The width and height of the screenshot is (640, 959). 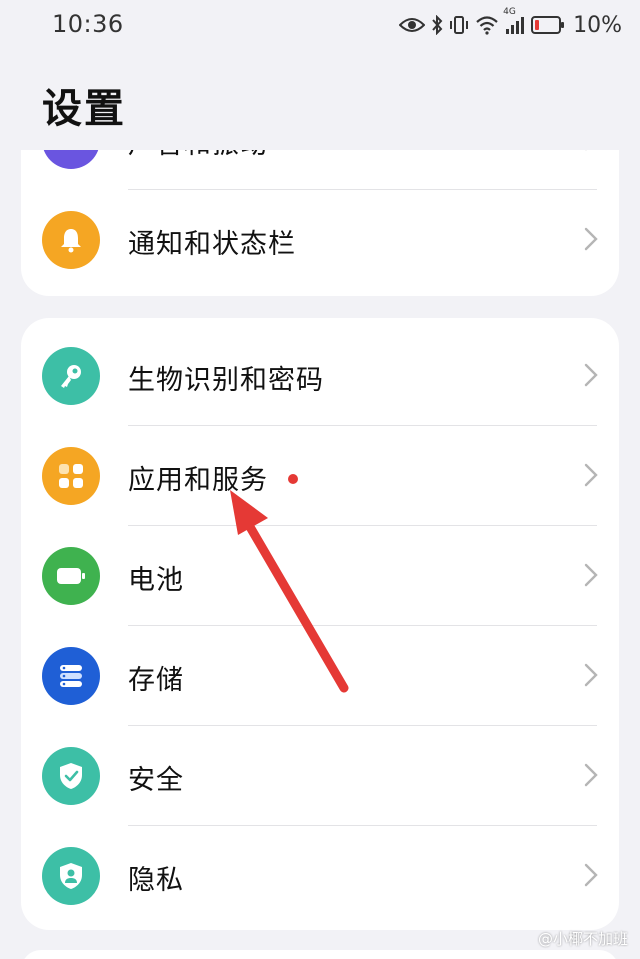 I want to click on settings-item-label: 存储, so click(x=156, y=680).